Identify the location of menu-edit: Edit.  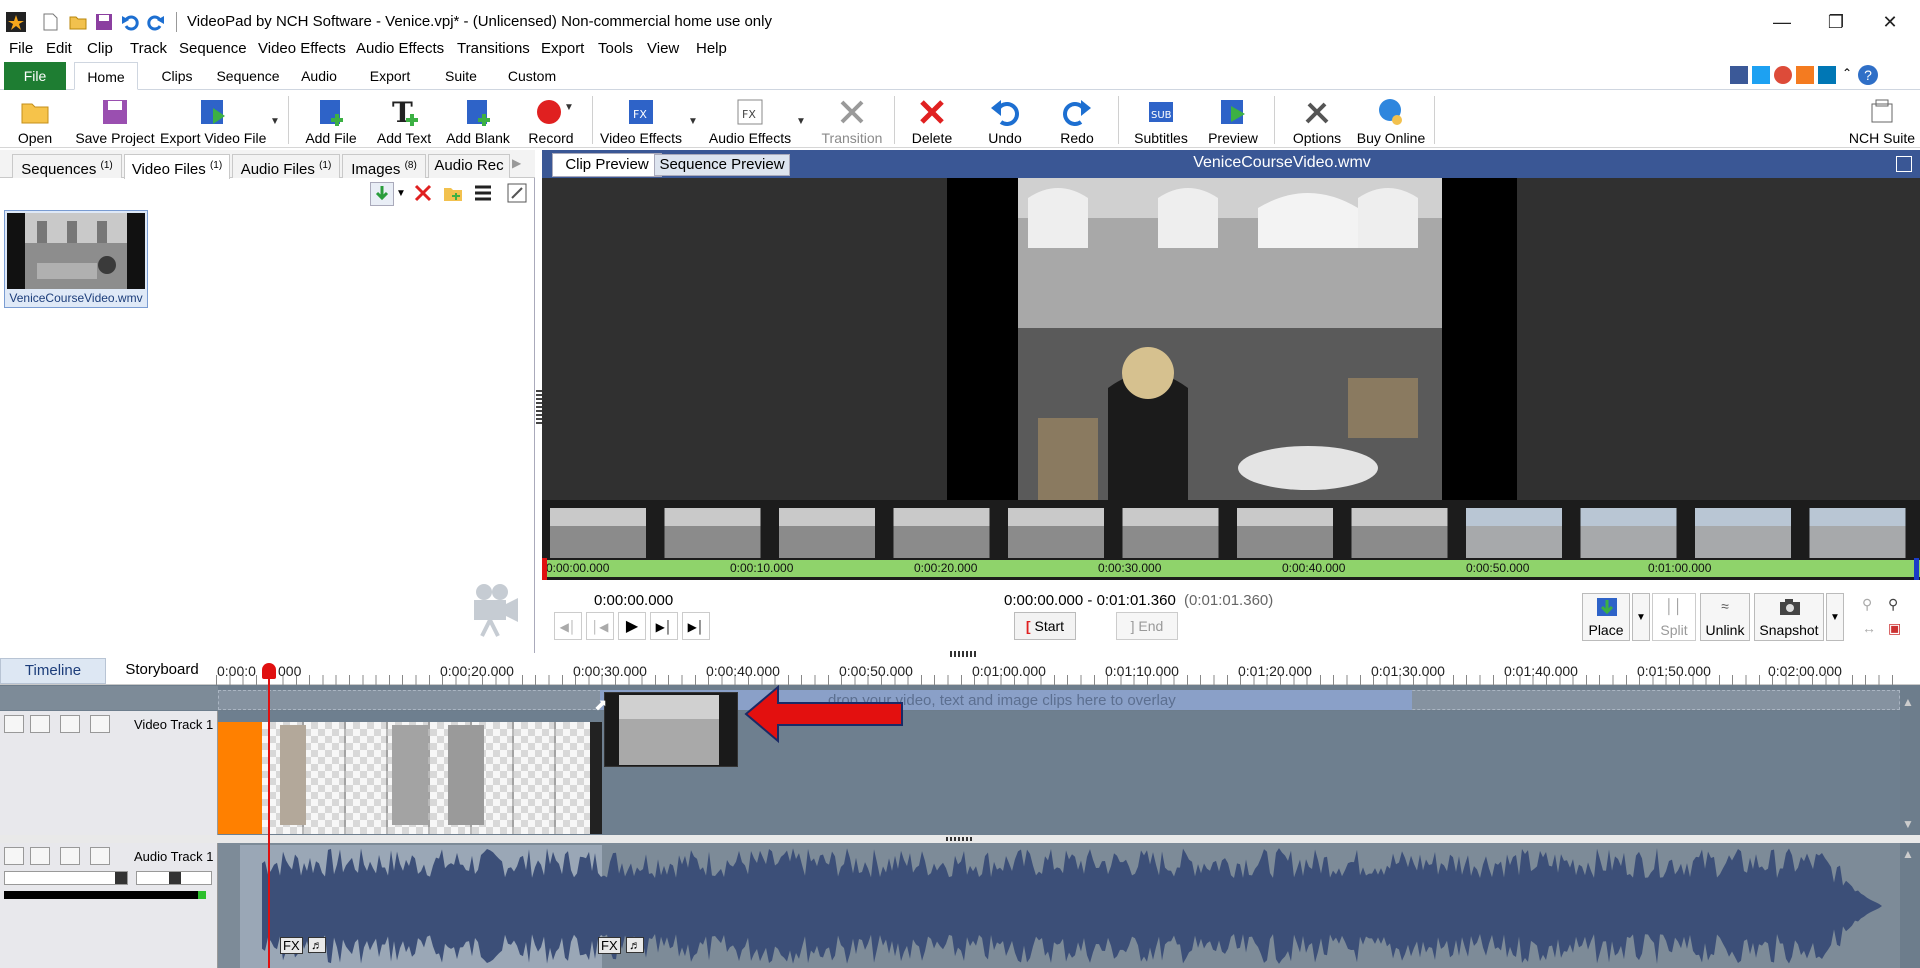
(59, 48).